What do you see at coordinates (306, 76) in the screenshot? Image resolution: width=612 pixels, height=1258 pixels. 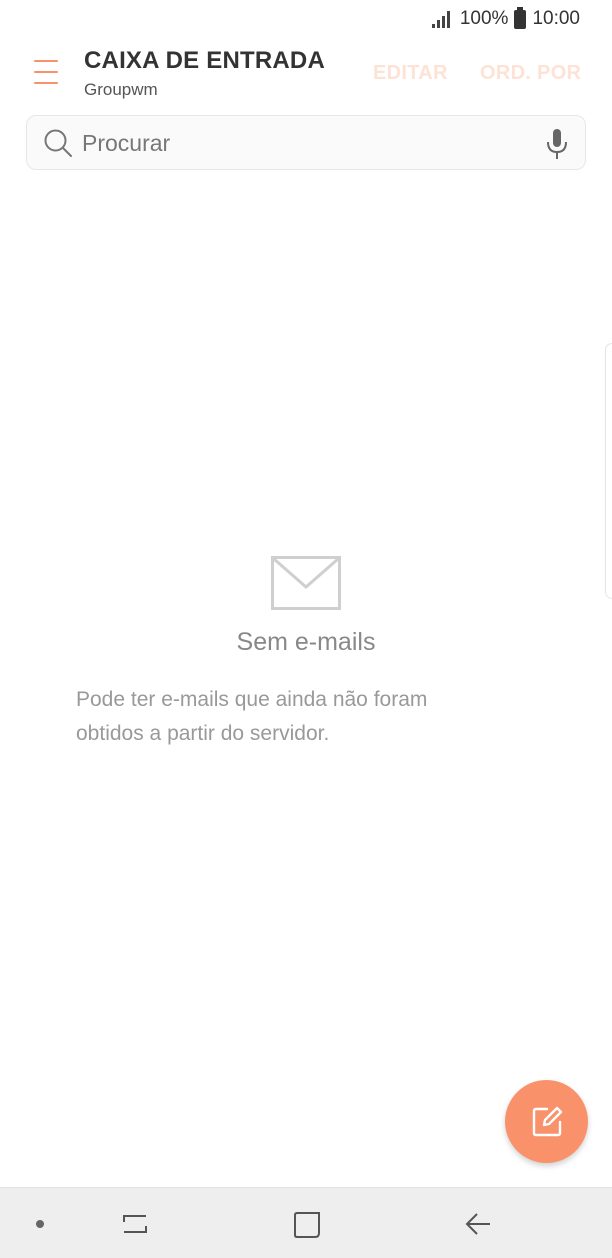 I see `app-header: CAIXA DE ENTRADA Groupwm EDITAR ORD. POR` at bounding box center [306, 76].